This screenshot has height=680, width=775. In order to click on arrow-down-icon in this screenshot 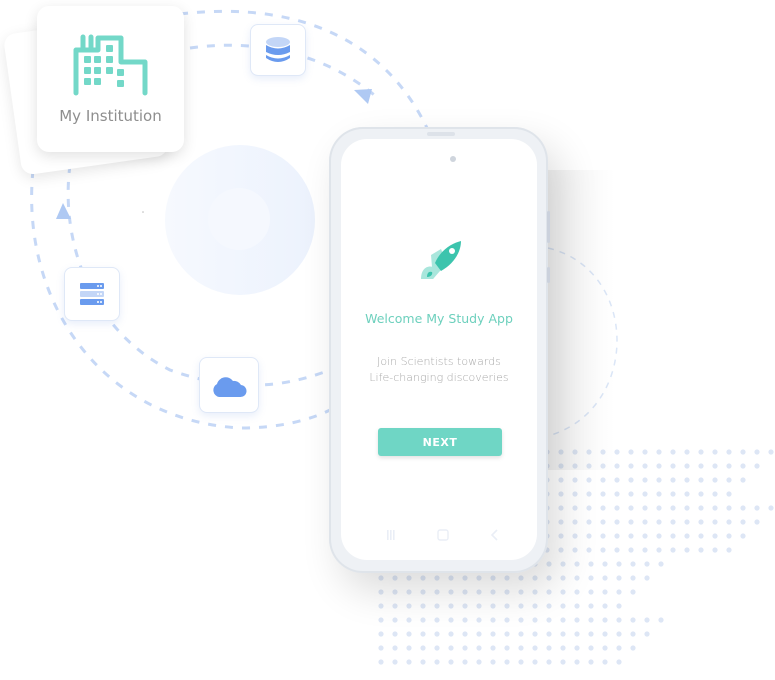, I will do `click(363, 96)`.